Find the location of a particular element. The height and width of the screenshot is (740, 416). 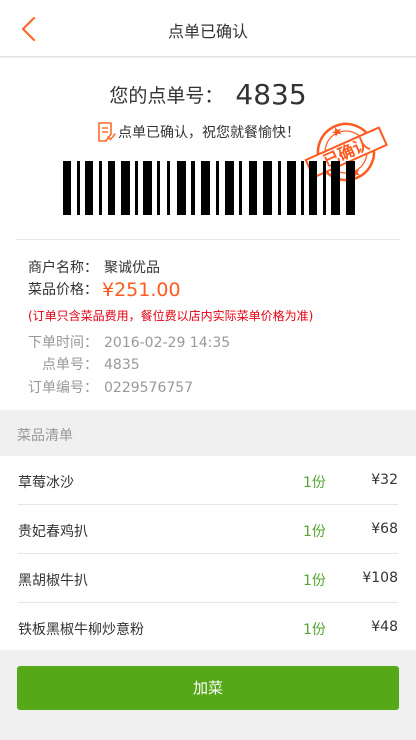

order-time-row: 下单时间： 2016-02-29 14:35 is located at coordinates (129, 342).